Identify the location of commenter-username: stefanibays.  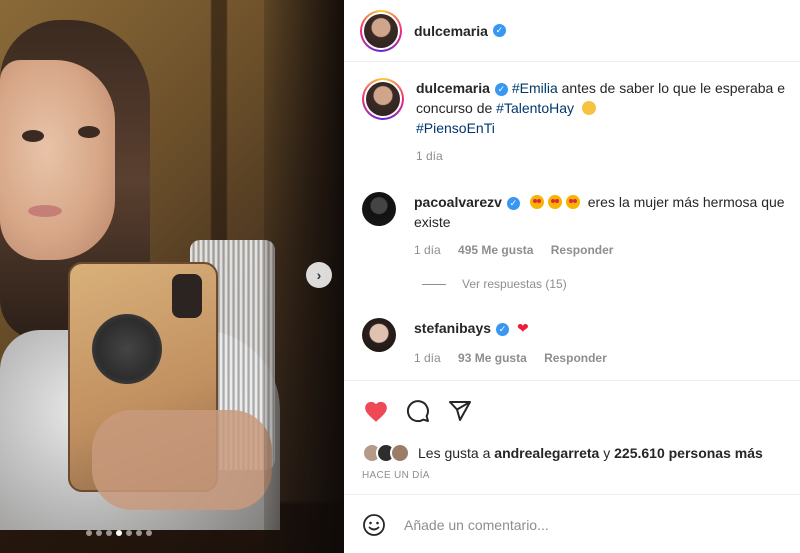
(452, 328).